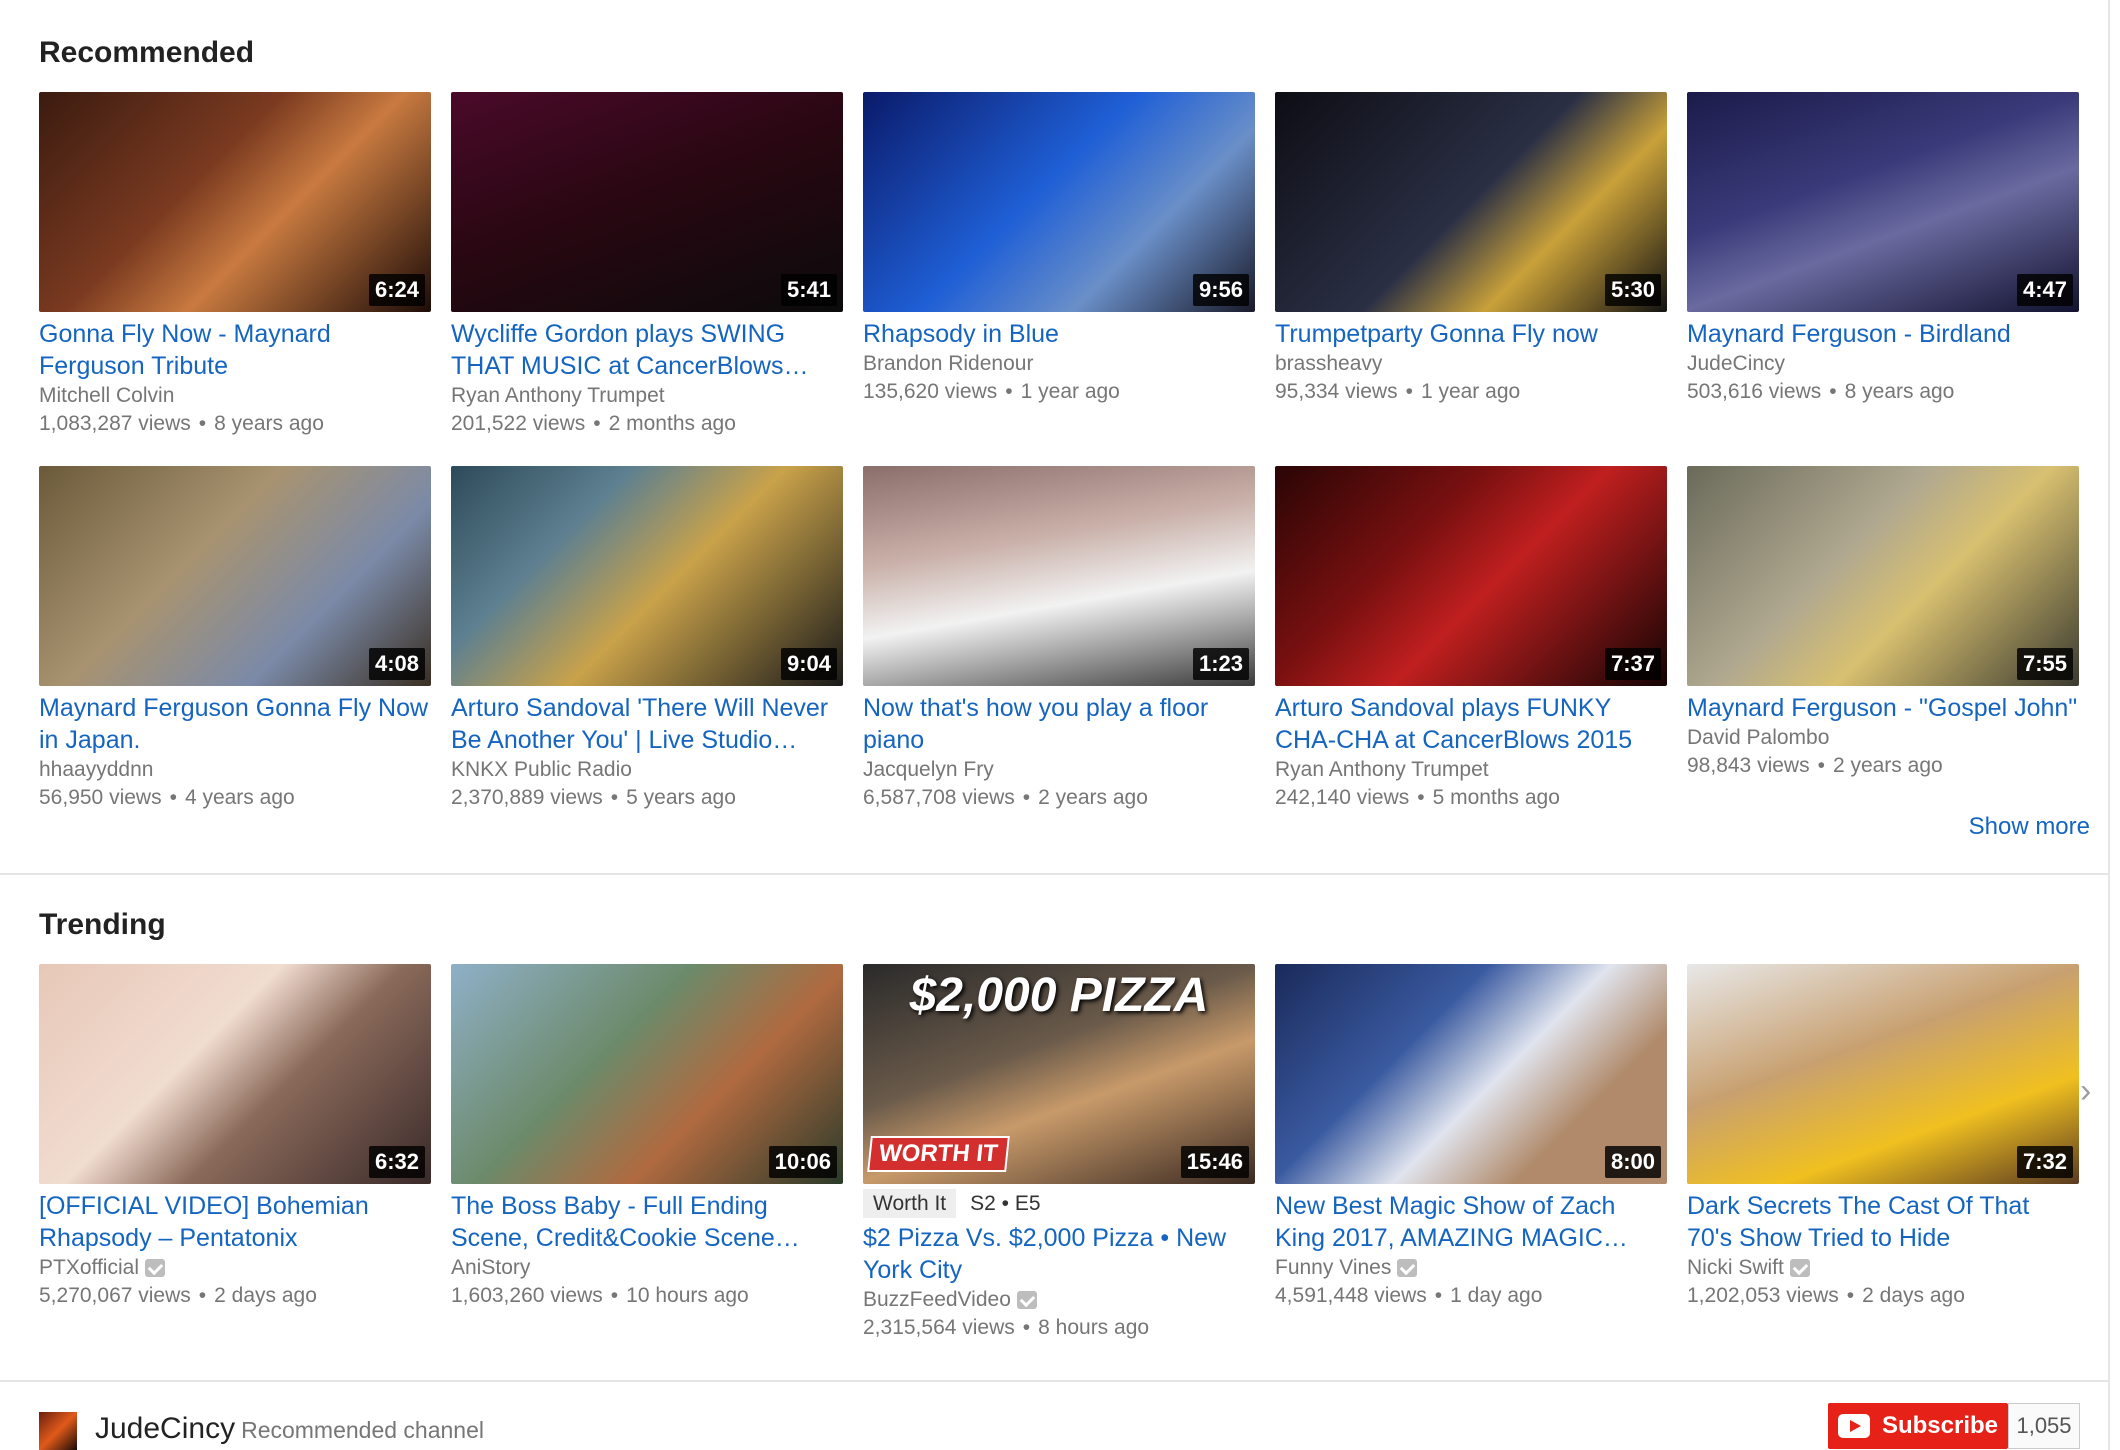  Describe the element at coordinates (2029, 827) in the screenshot. I see `show-more-link: Show more` at that location.